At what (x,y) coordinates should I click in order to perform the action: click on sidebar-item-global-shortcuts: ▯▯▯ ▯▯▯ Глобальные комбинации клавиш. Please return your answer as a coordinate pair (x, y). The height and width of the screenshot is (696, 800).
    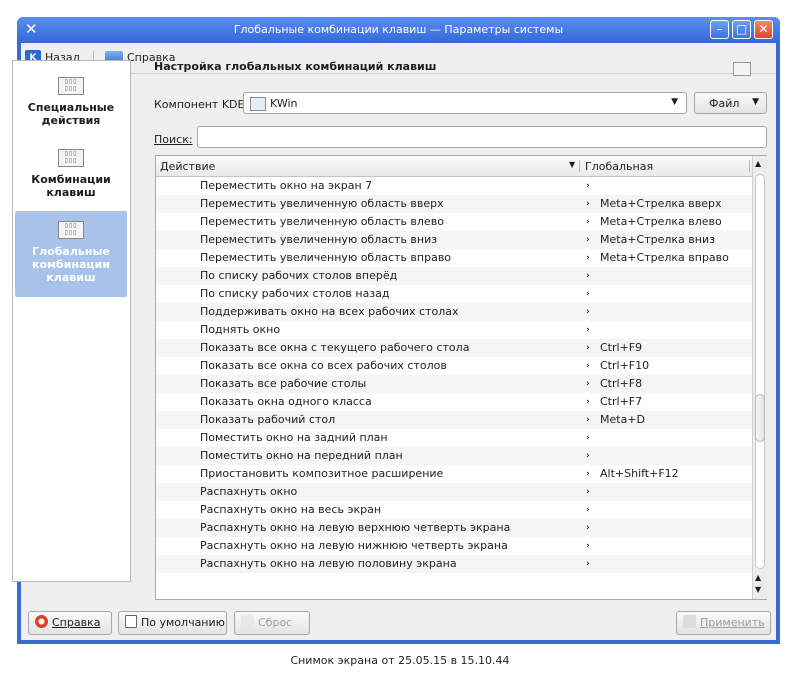
    Looking at the image, I should click on (71, 254).